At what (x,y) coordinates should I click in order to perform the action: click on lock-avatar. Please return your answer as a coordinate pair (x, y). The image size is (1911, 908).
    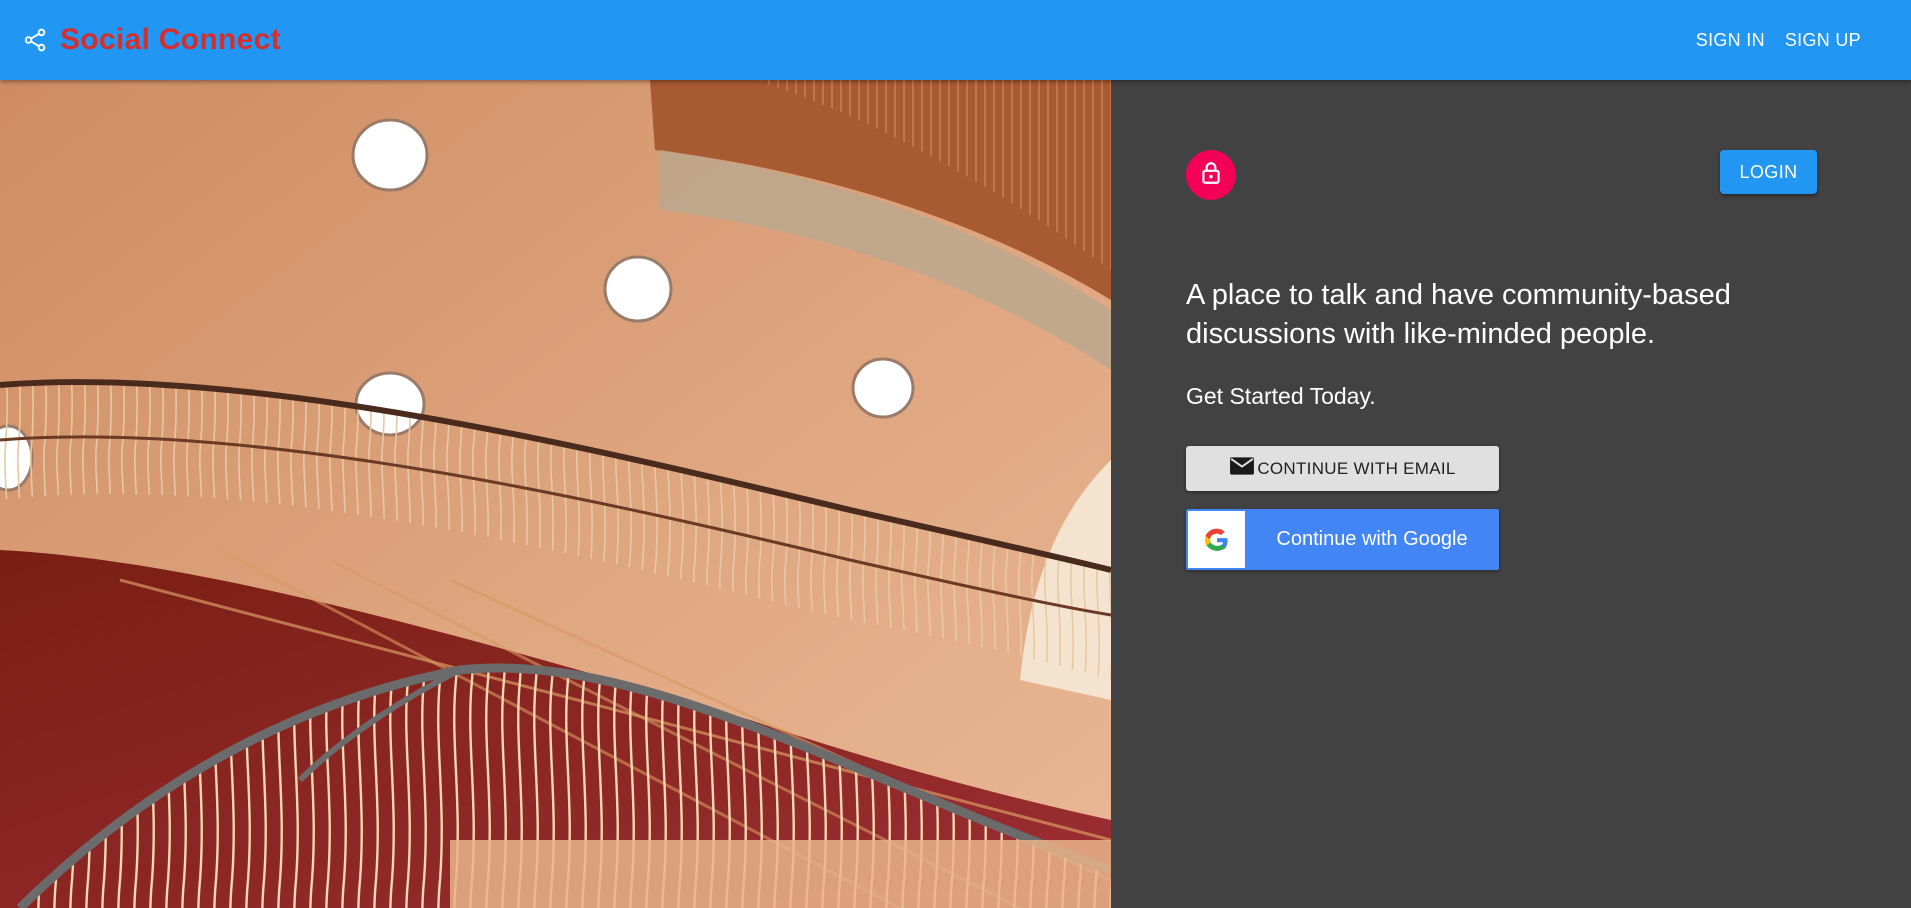
    Looking at the image, I should click on (1211, 175).